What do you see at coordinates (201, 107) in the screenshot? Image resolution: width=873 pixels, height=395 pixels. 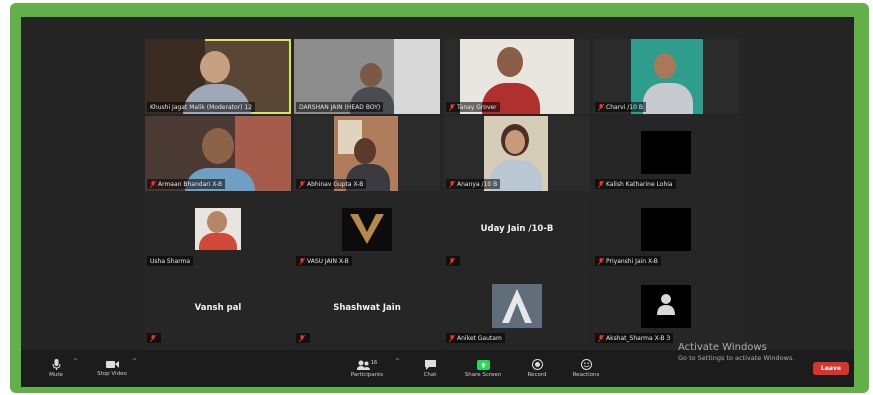 I see `participant-name-label: Khushi Jagat Malik (Moderator) 12` at bounding box center [201, 107].